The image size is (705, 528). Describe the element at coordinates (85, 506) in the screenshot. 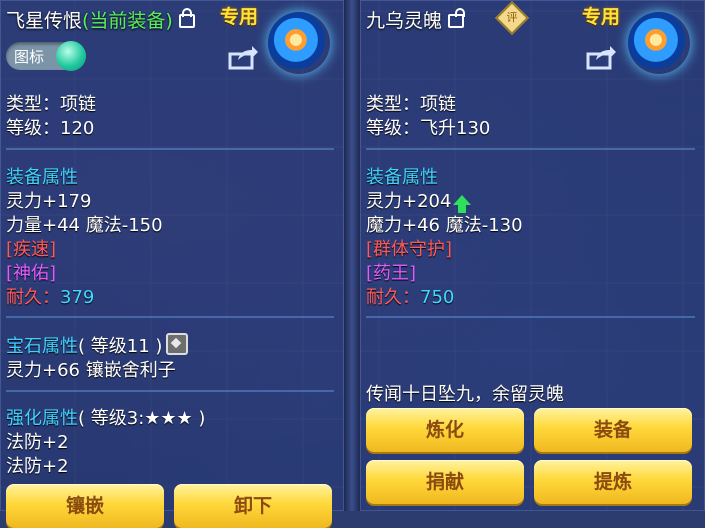

I see `inlay-button: 镶嵌` at that location.